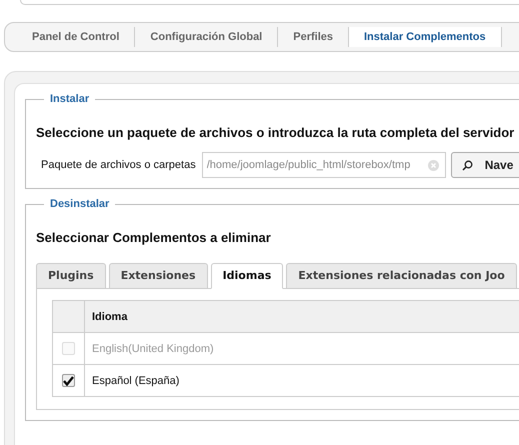 The width and height of the screenshot is (519, 445). I want to click on column-header: Idioma, so click(109, 317).